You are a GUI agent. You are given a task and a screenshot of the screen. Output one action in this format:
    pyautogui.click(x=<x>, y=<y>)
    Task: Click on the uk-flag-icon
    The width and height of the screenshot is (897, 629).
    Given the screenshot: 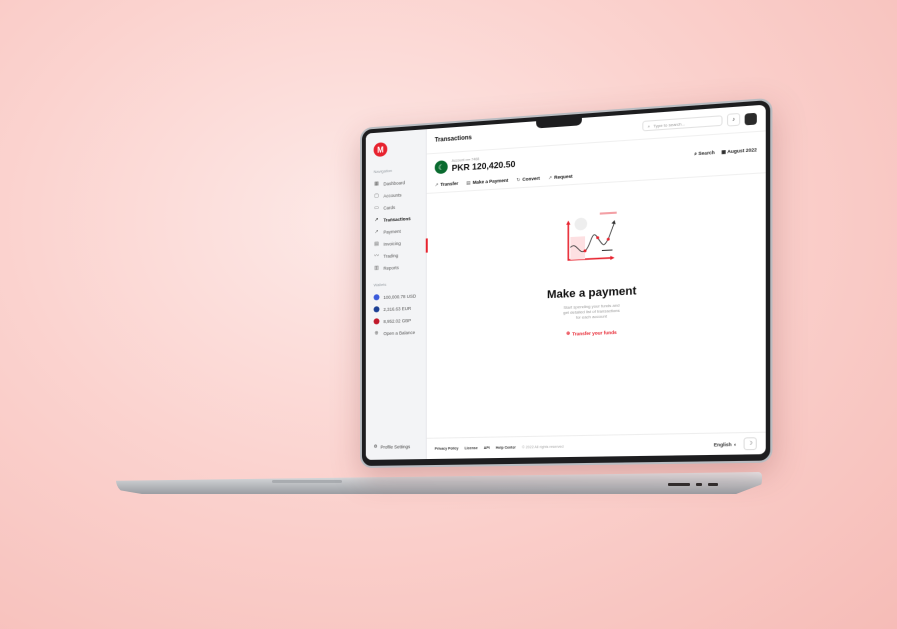 What is the action you would take?
    pyautogui.click(x=377, y=321)
    